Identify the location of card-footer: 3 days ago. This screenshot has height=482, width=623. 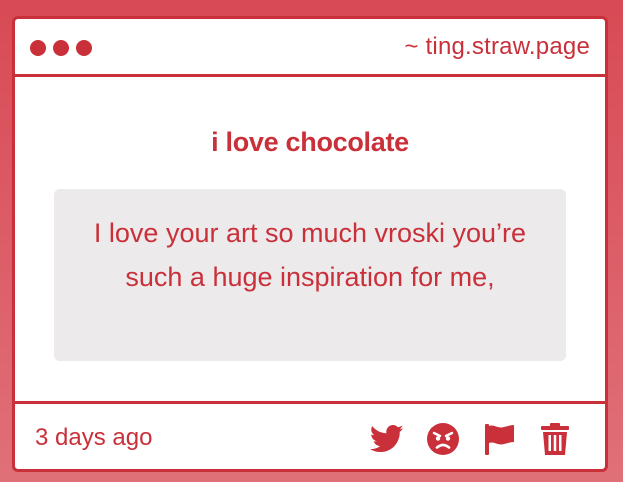
(310, 435).